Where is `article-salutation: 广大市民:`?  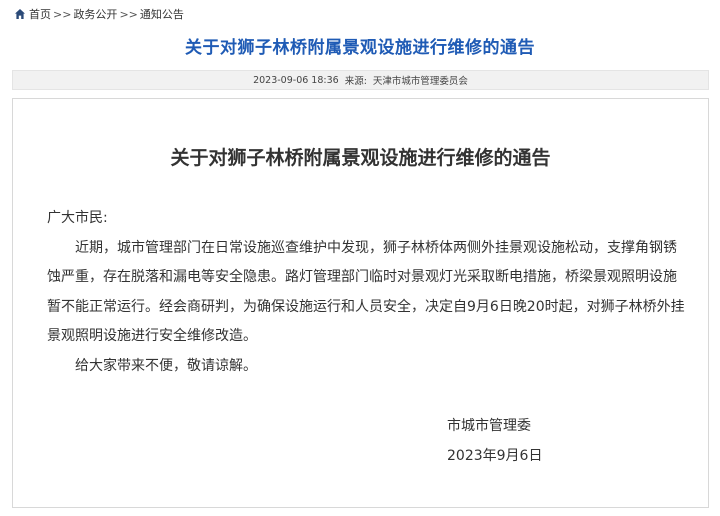 article-salutation: 广大市民: is located at coordinates (77, 218).